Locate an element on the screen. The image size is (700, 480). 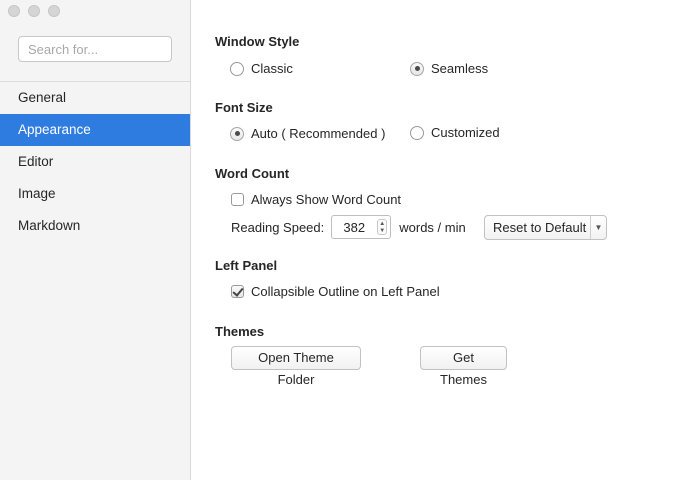
always-show-word-count-option: Always Show Word Count is located at coordinates (316, 199).